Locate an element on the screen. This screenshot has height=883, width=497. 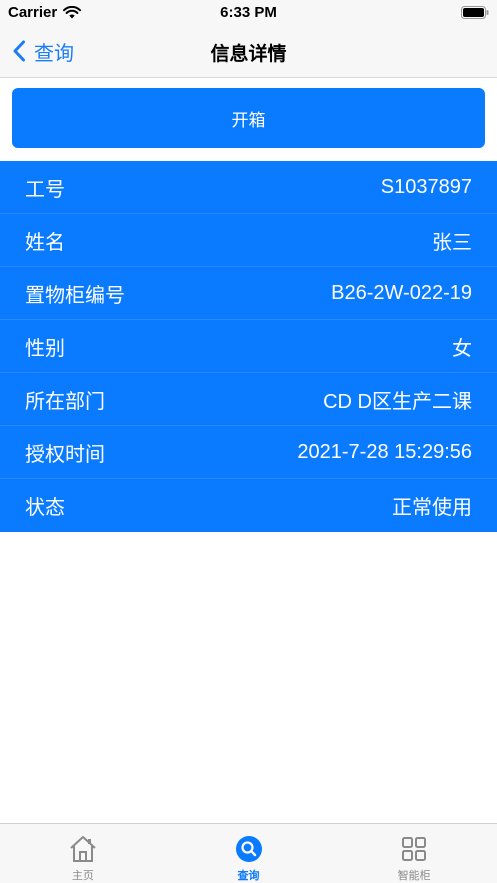
info-row-status: 状态 正常使用 is located at coordinates (248, 505).